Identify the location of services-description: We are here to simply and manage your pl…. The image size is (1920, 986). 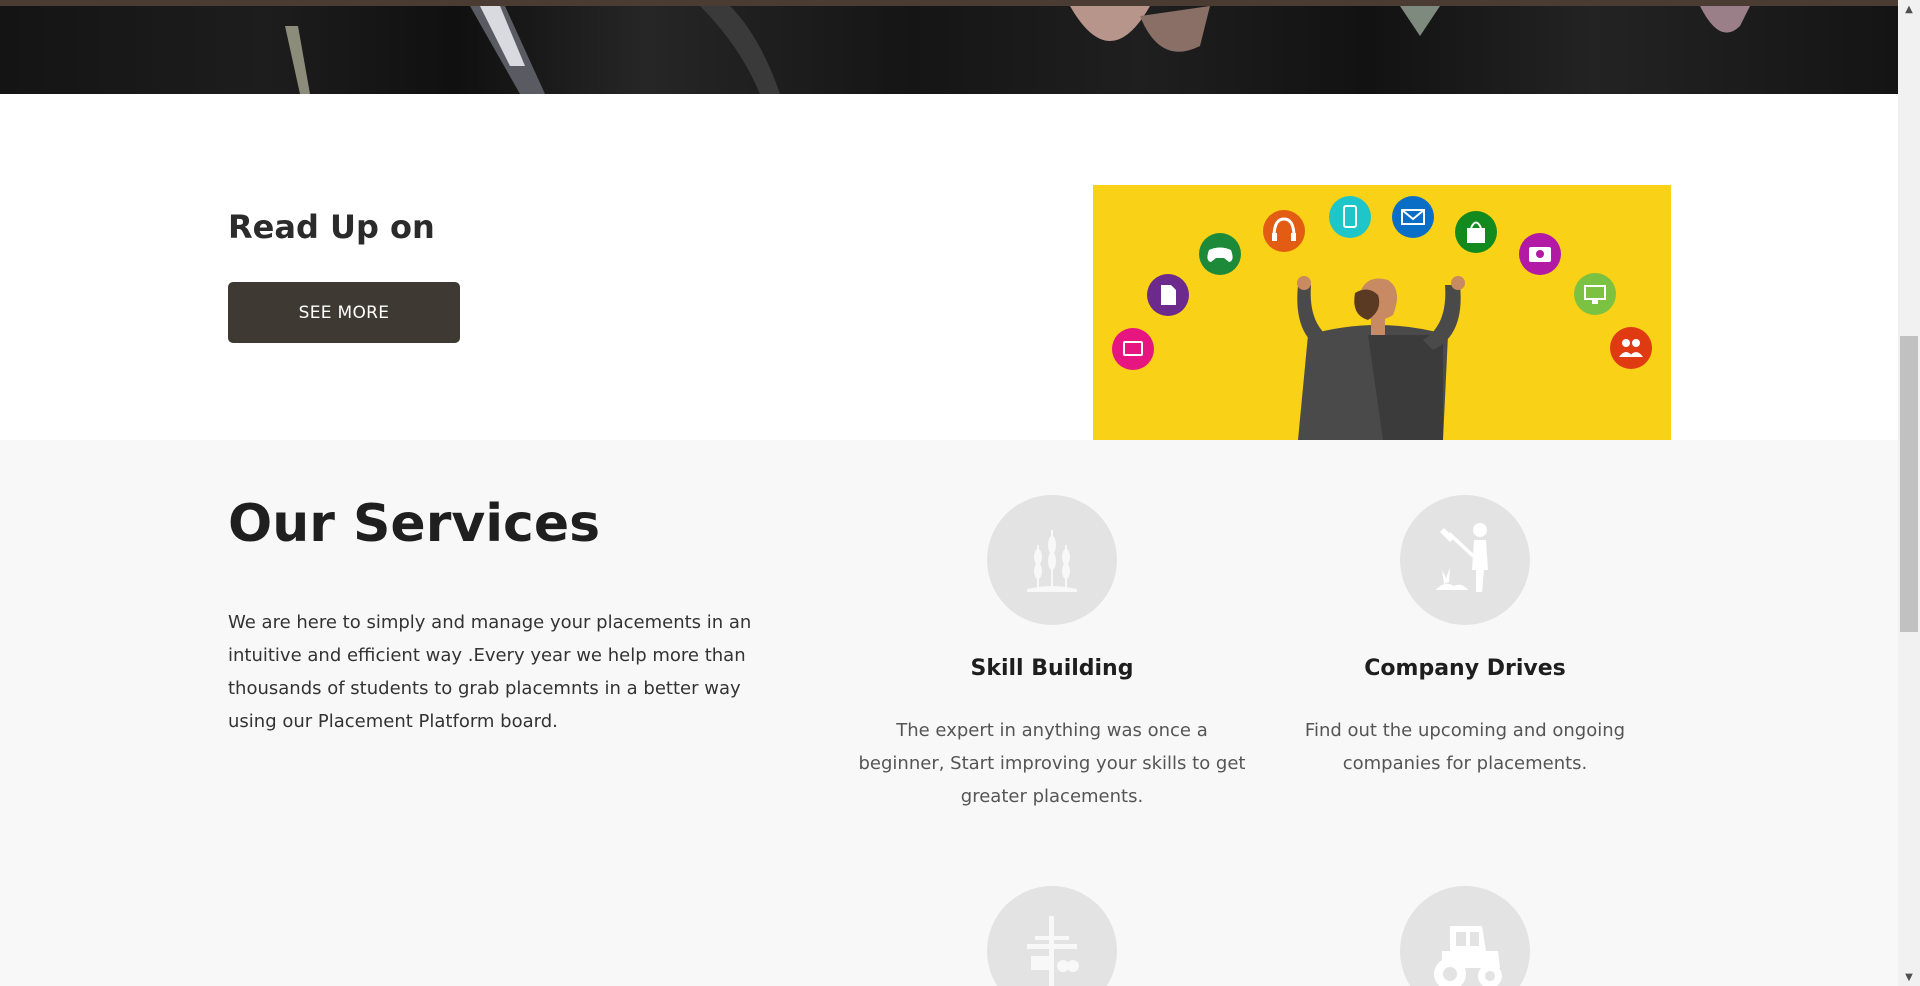
(490, 672).